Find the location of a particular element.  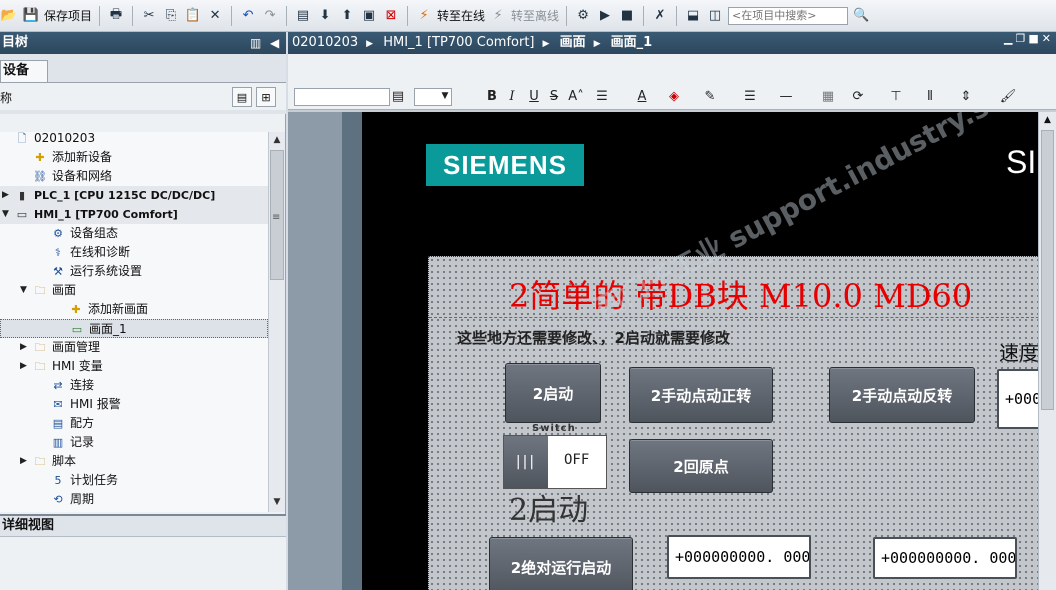

tree-item: ▶ 🗀 HMI 变量 is located at coordinates (134, 366).